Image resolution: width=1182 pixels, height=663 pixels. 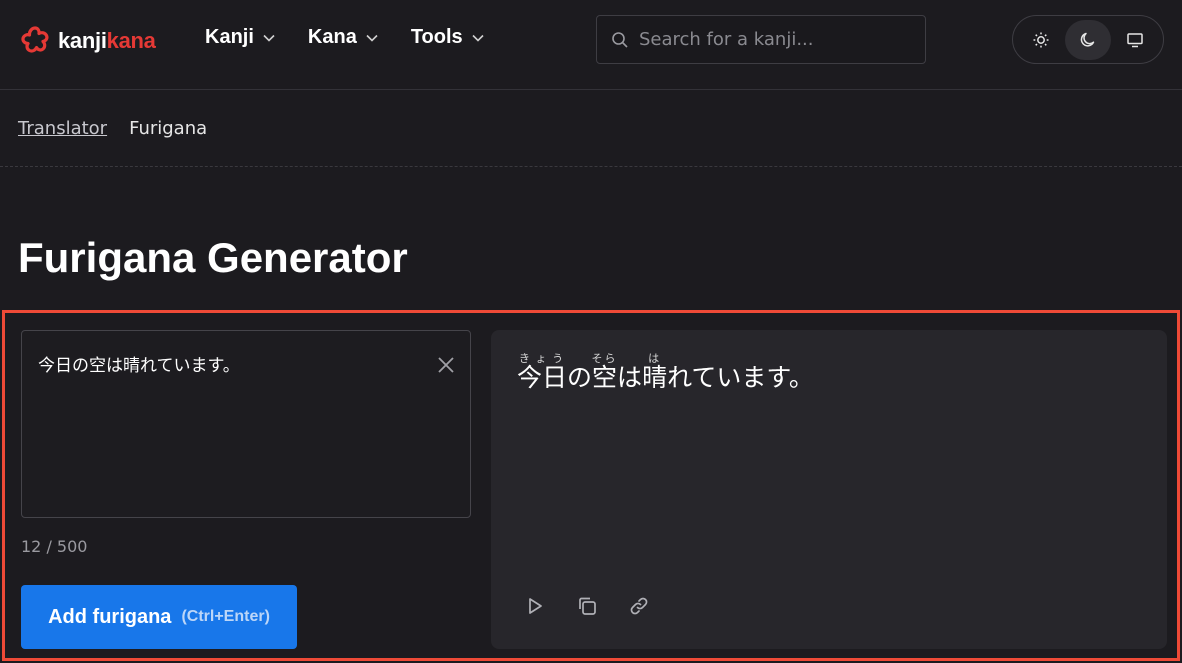 I want to click on output-text: 今日きょうの空そらは晴はれています。, so click(x=665, y=372).